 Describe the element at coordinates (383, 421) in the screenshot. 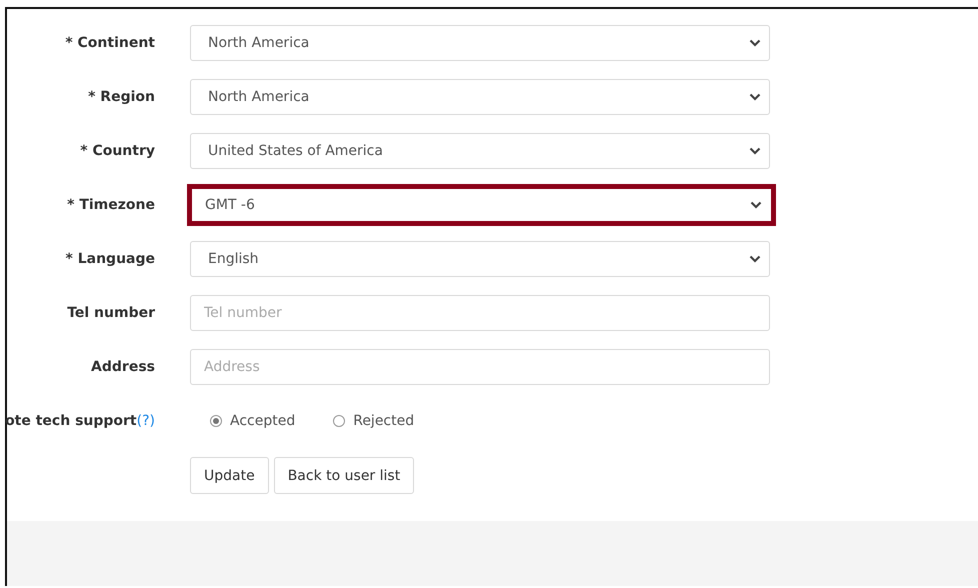

I see `radio-label: Rejected` at that location.